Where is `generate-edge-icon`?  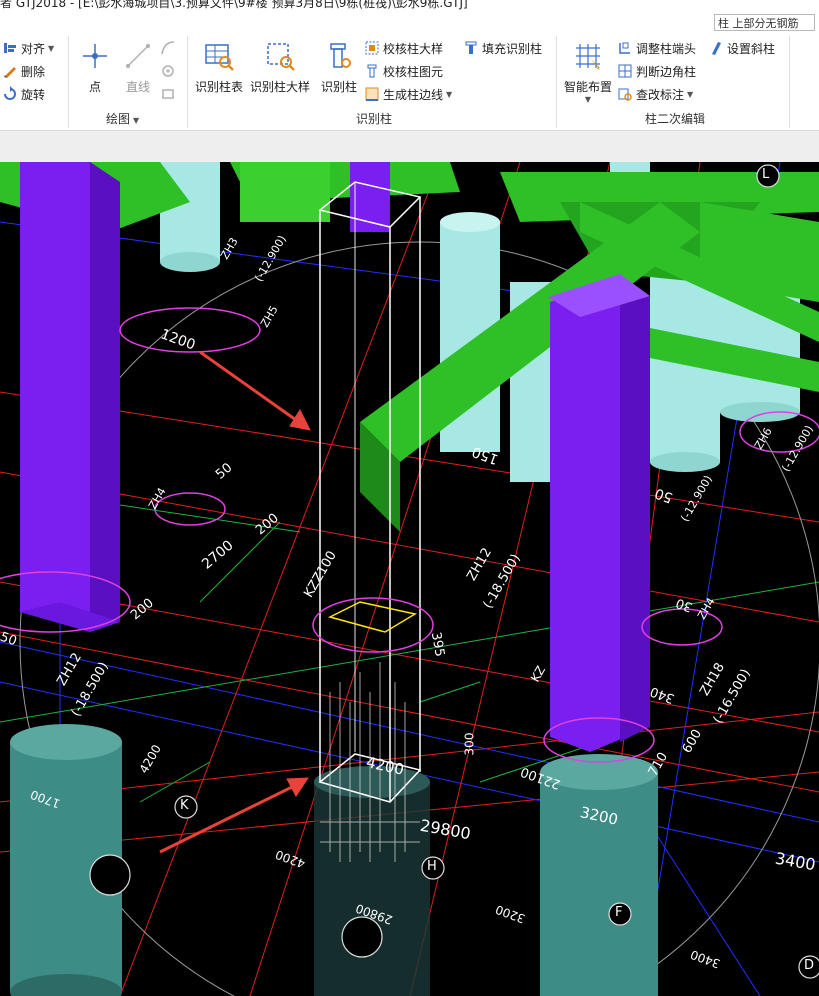 generate-edge-icon is located at coordinates (372, 94).